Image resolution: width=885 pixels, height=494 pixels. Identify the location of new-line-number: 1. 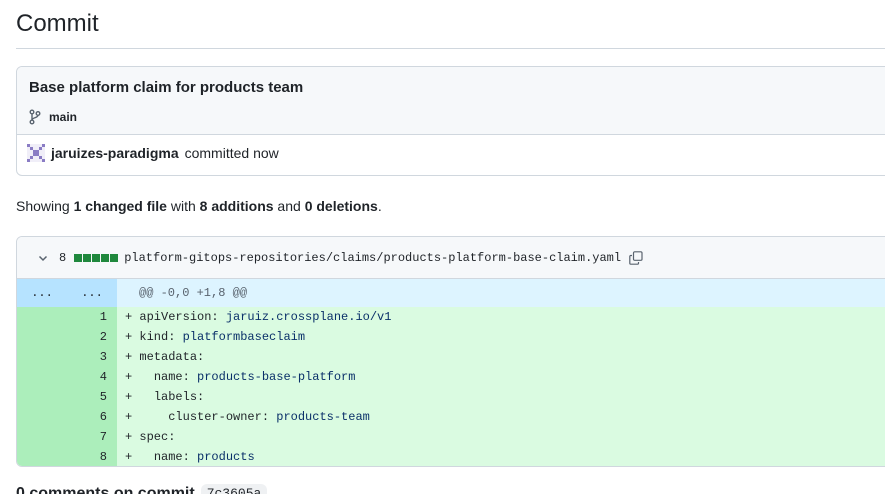
(92, 317).